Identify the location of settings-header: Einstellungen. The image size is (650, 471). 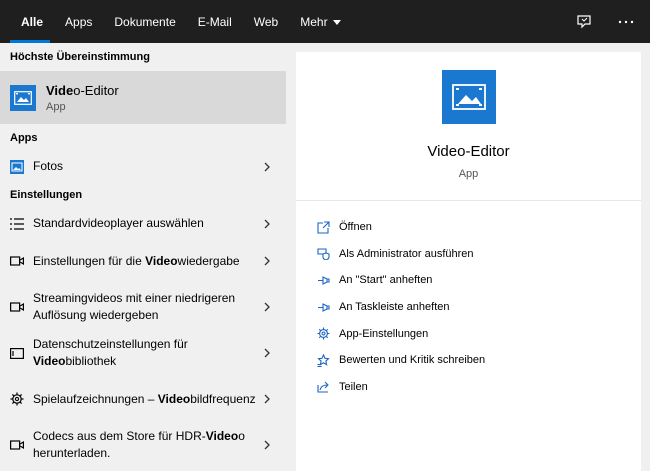
(46, 195).